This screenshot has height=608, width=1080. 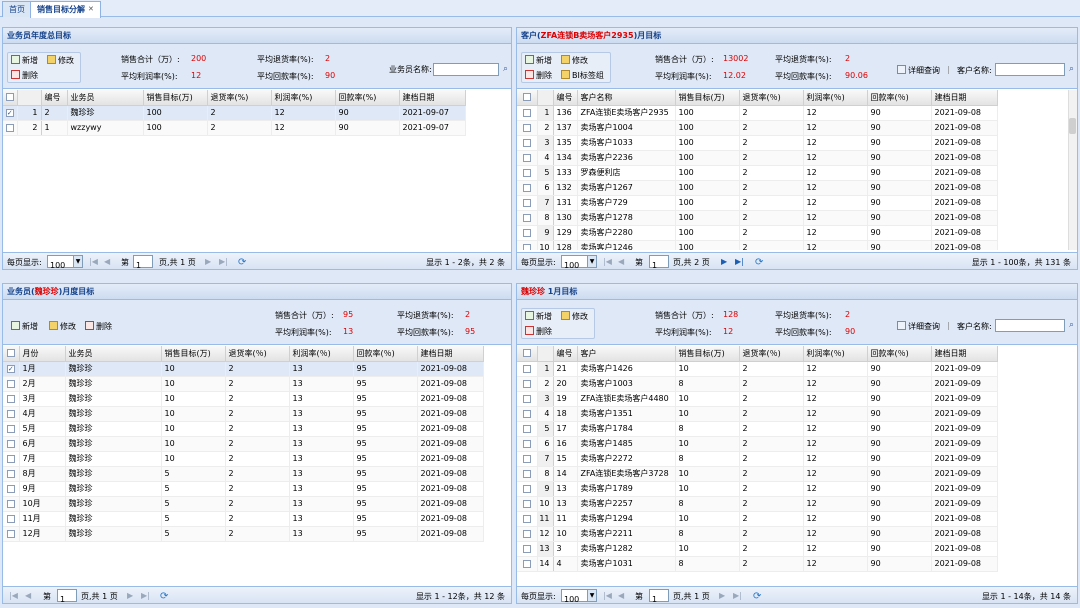 I want to click on table-row: 5 133 罗森便利店 100 2 12 90 2021-09-08, so click(x=757, y=173).